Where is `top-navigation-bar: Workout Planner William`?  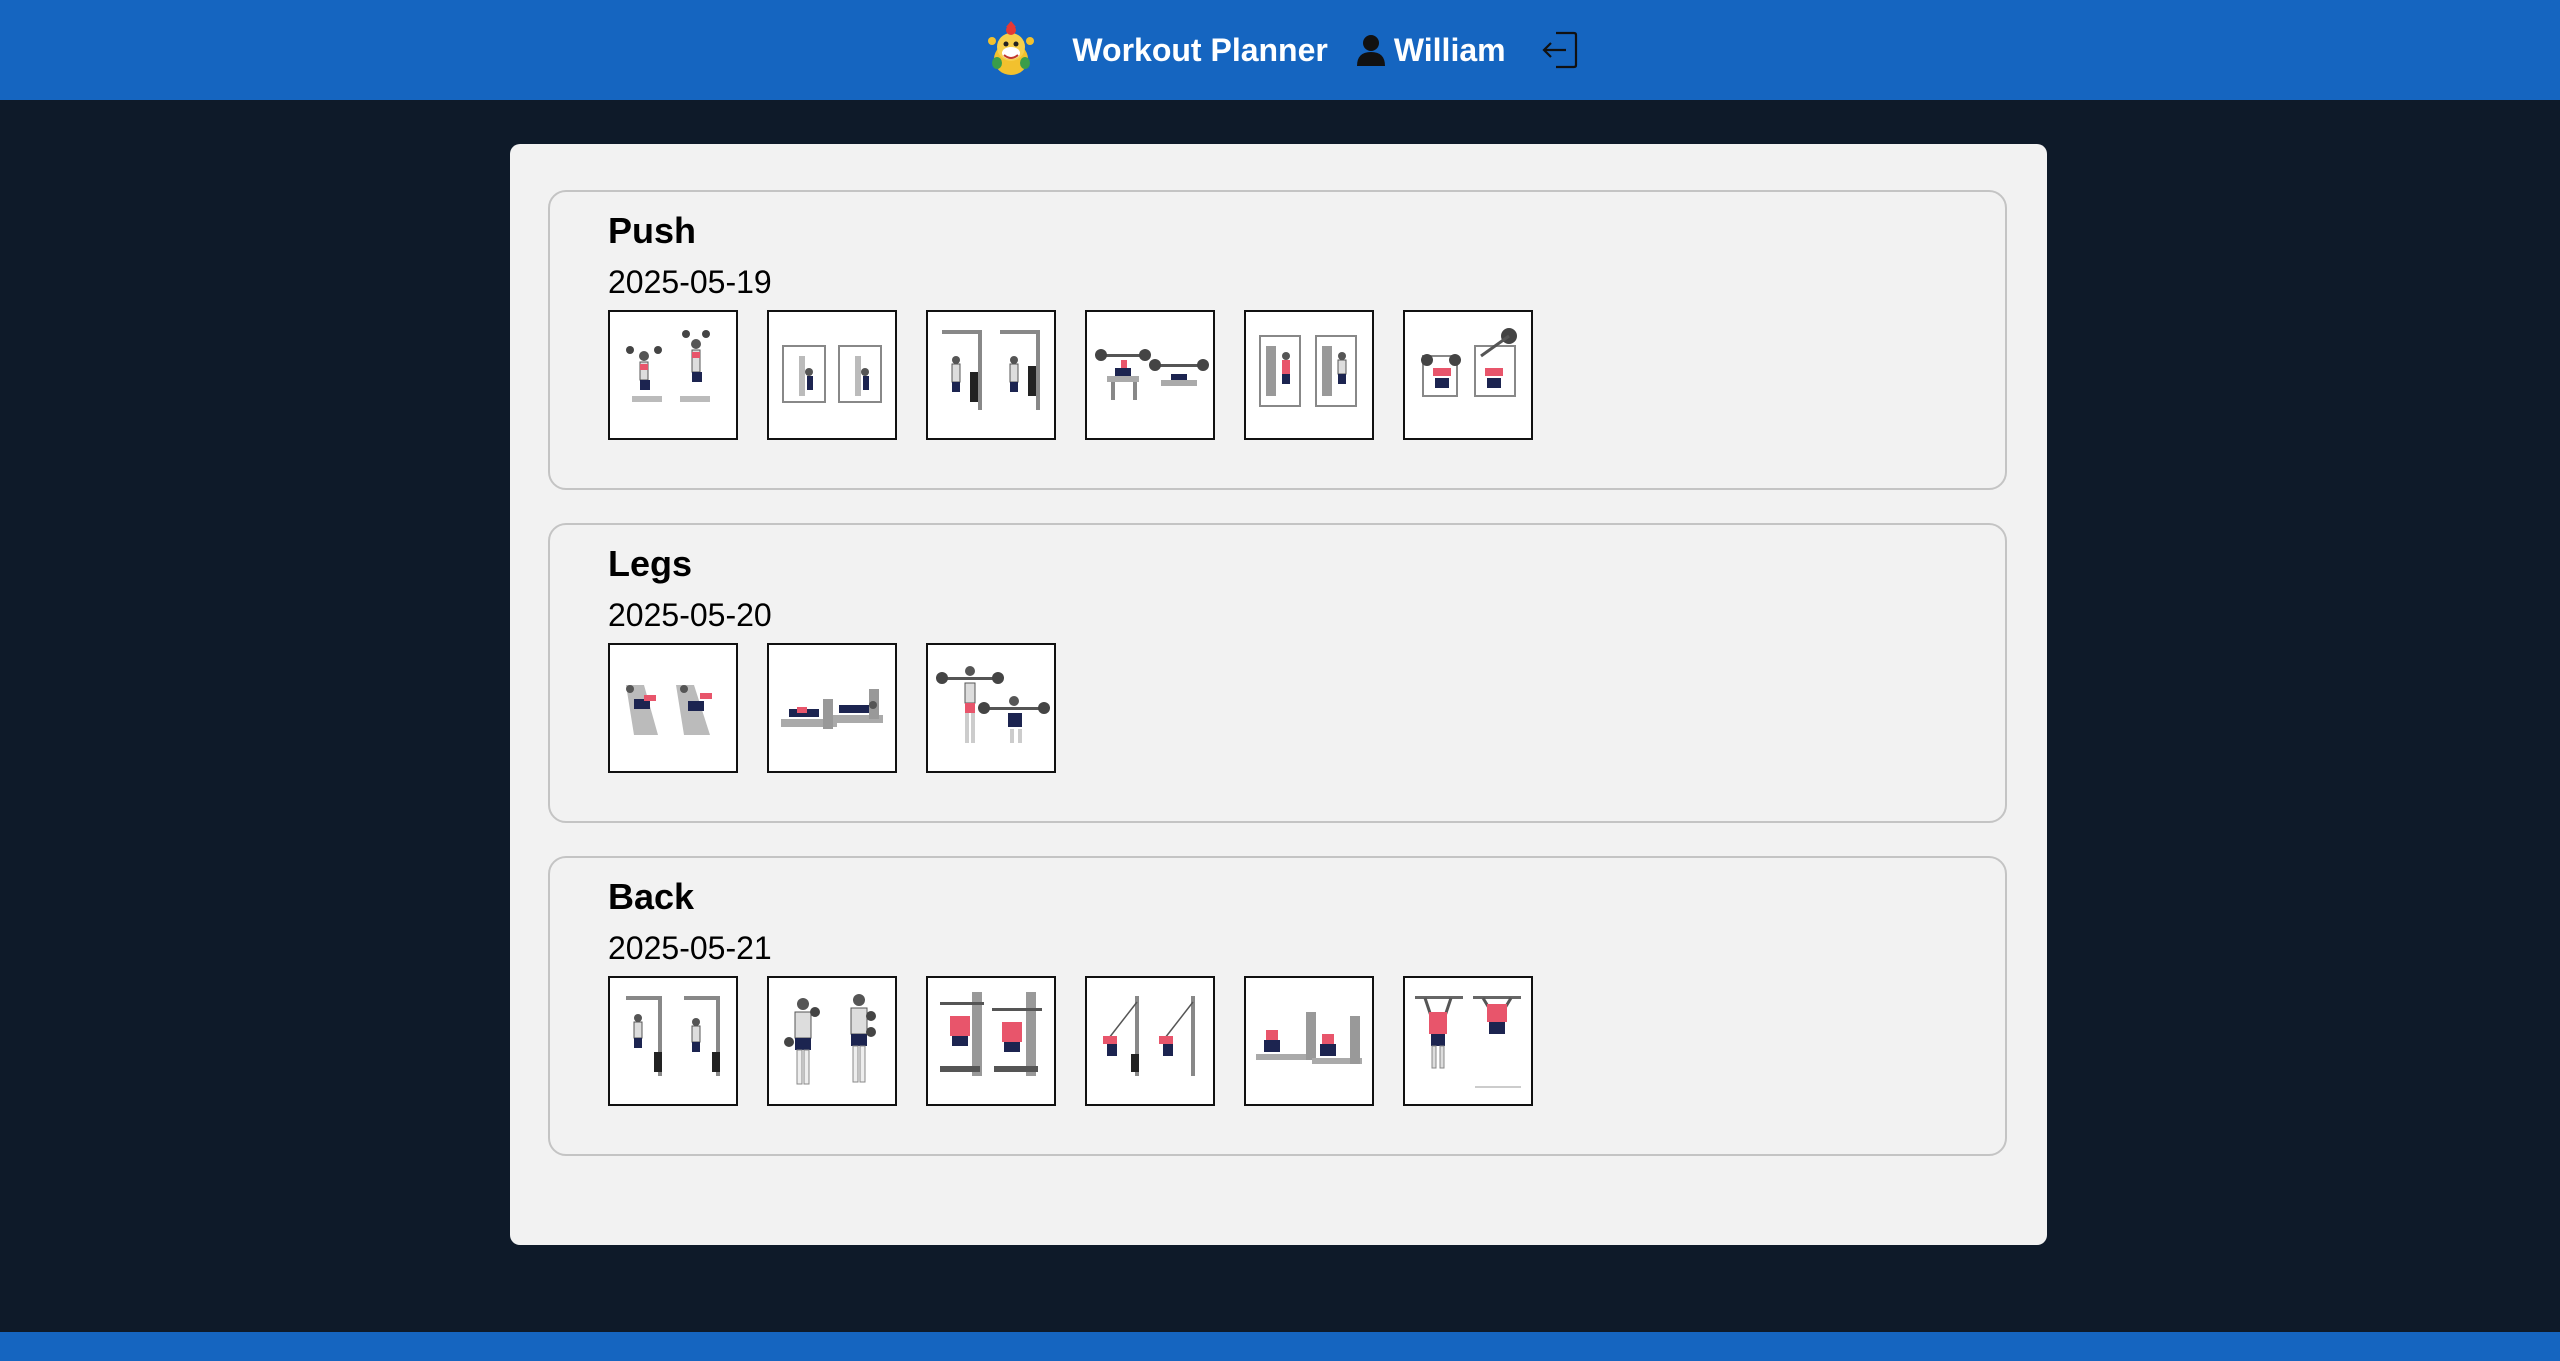 top-navigation-bar: Workout Planner William is located at coordinates (1280, 50).